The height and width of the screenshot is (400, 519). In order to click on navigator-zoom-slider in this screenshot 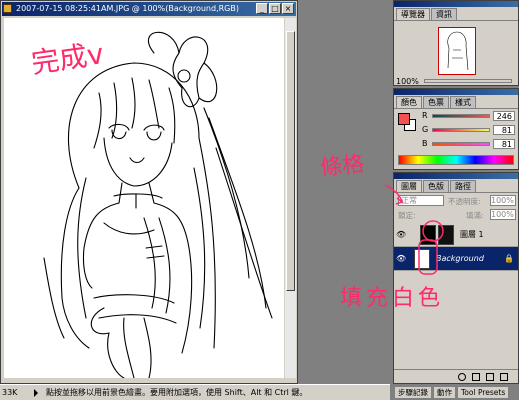, I will do `click(468, 81)`.